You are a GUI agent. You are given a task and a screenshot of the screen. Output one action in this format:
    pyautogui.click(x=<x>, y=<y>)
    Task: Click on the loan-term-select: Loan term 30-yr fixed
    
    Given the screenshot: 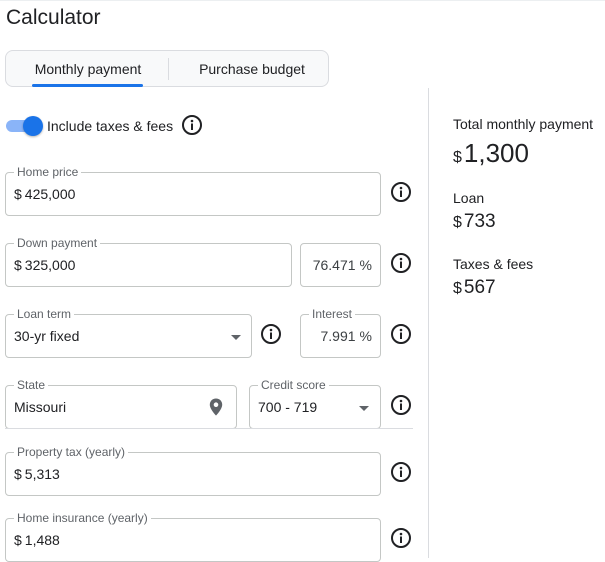 What is the action you would take?
    pyautogui.click(x=128, y=332)
    